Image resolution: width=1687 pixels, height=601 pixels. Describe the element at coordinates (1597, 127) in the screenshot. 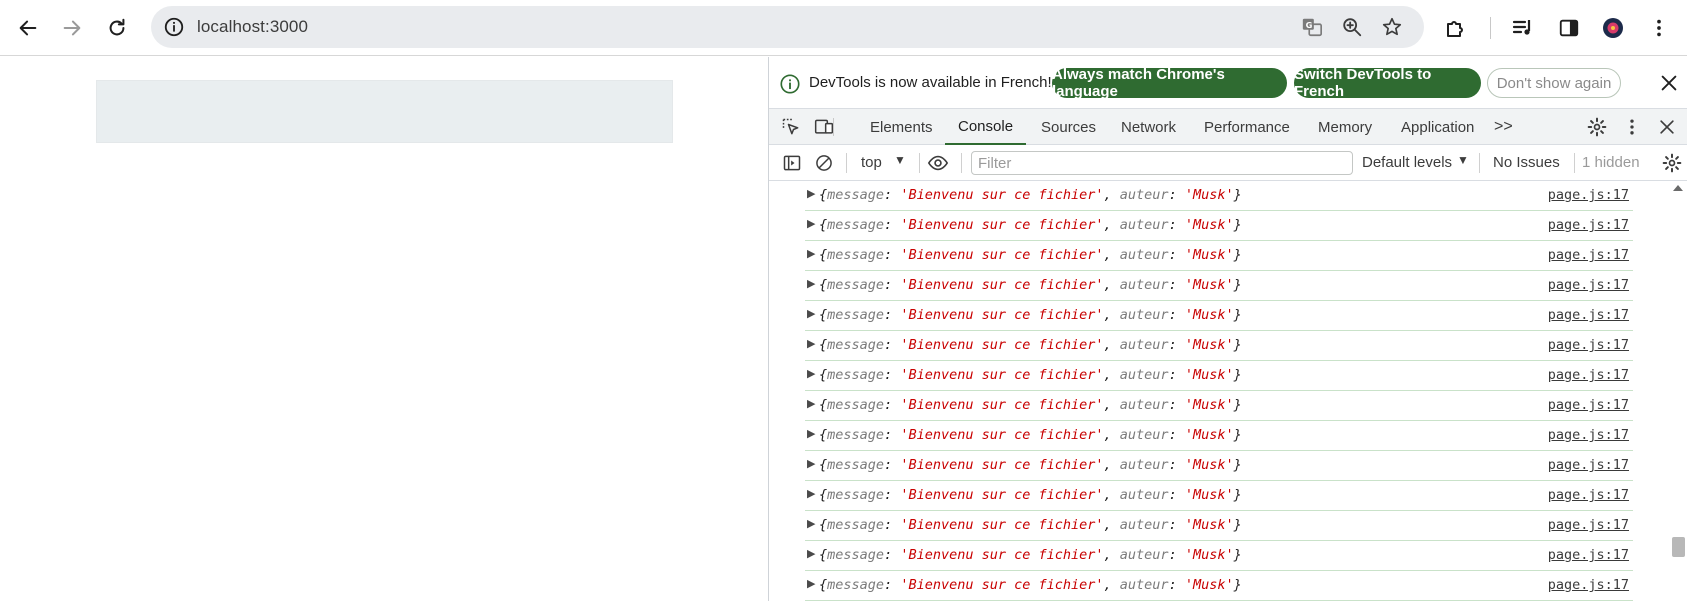

I see `settings-gear-icon` at that location.